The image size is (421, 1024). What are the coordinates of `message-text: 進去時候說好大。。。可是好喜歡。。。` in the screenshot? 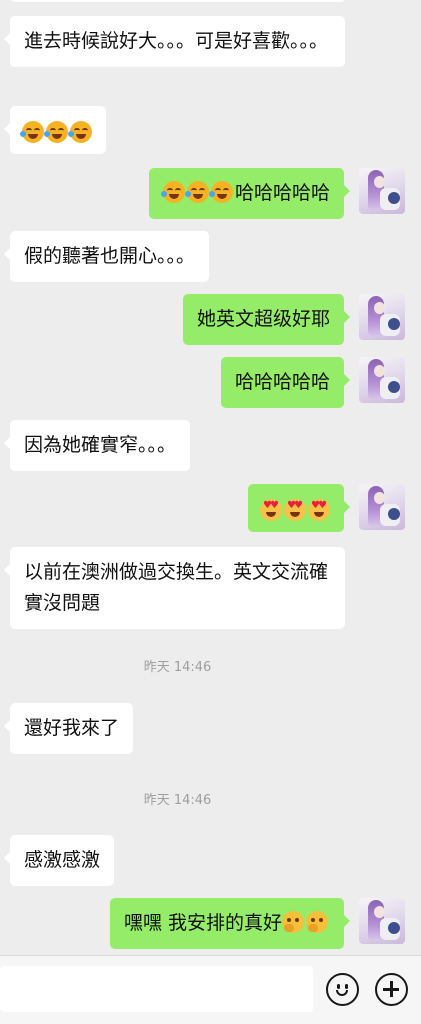 It's located at (176, 41).